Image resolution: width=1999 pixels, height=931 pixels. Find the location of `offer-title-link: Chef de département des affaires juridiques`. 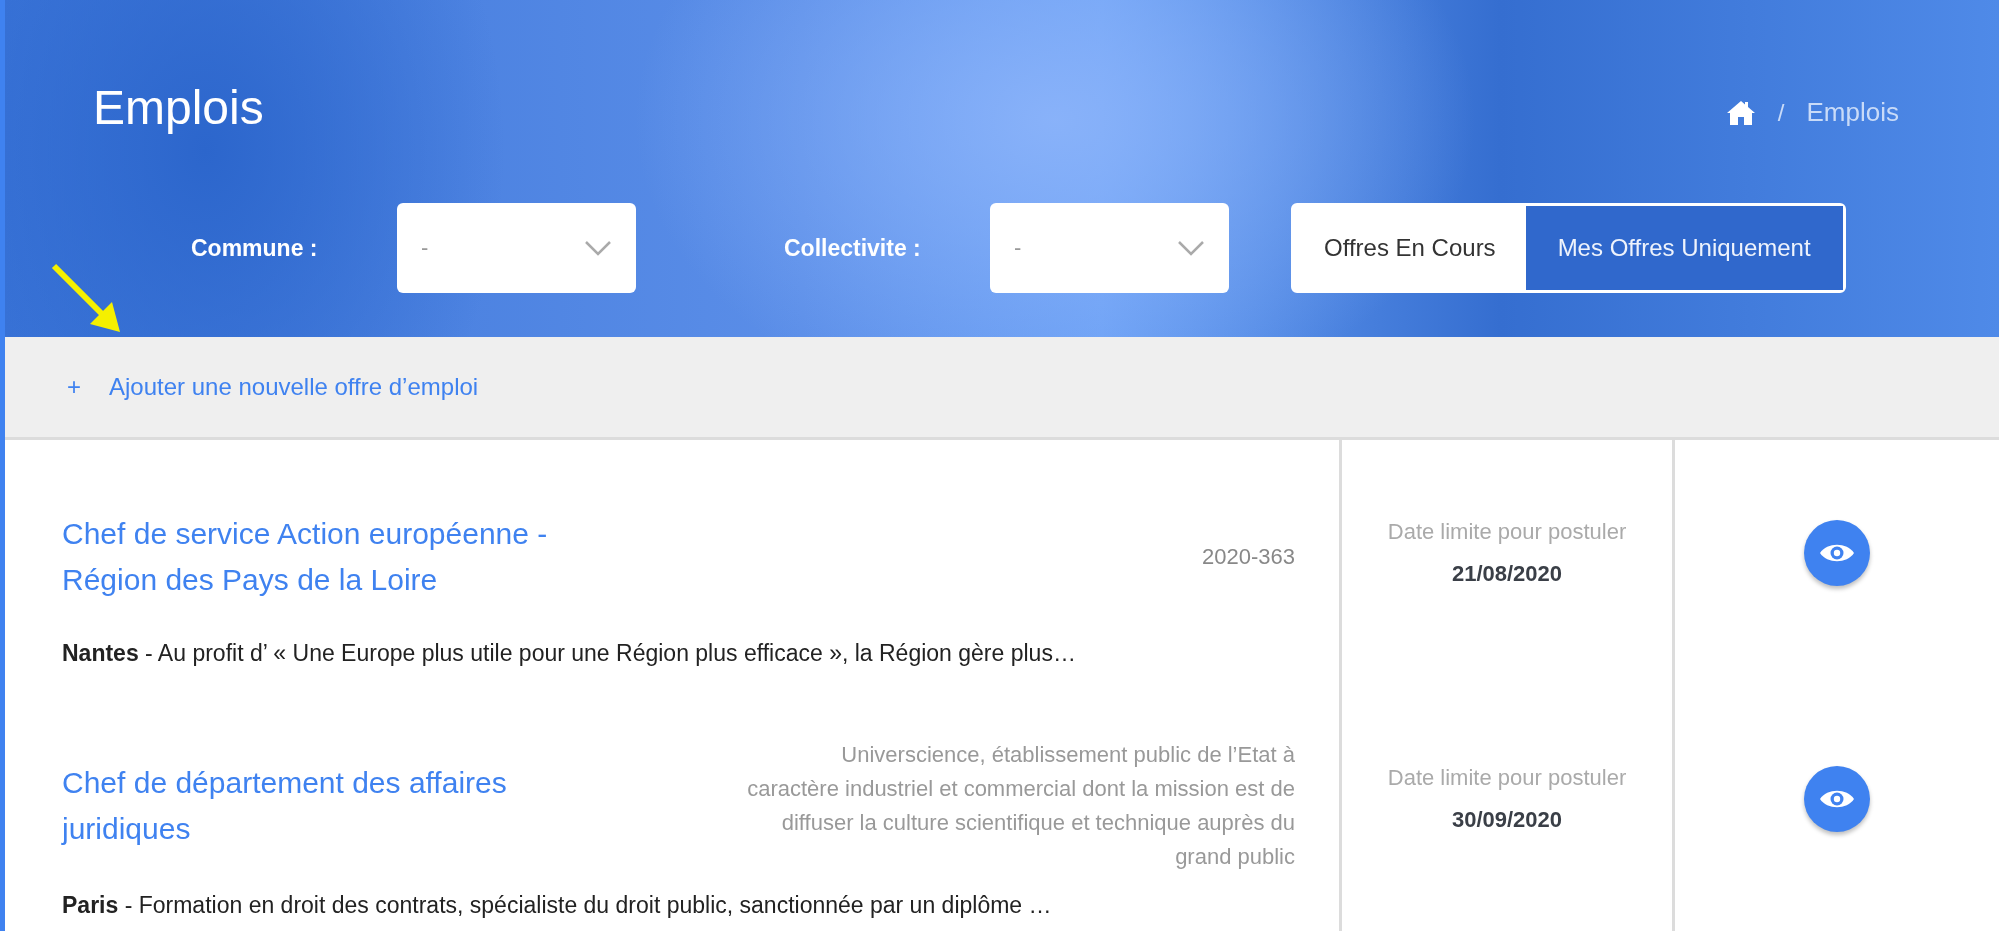

offer-title-link: Chef de département des affaires juridiques is located at coordinates (342, 806).